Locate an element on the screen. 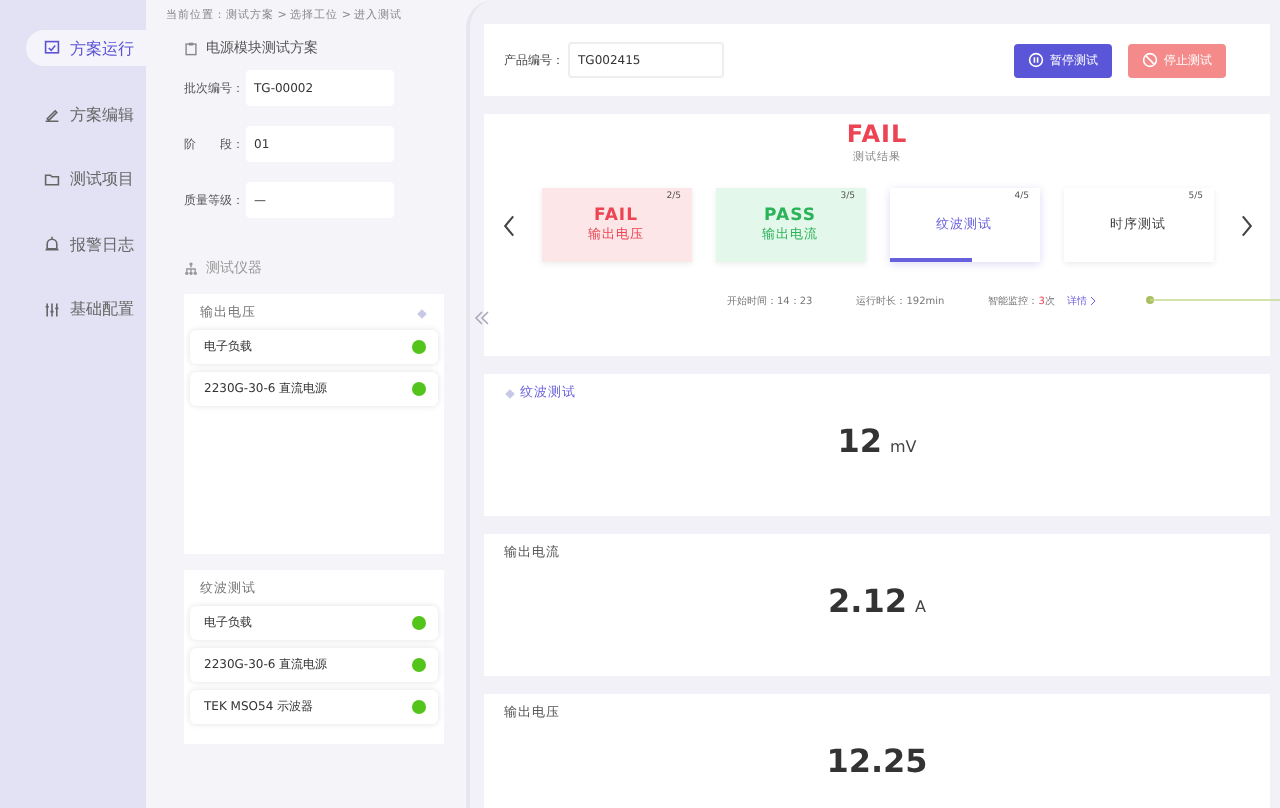 The height and width of the screenshot is (808, 1280). measurement-unit: mV is located at coordinates (903, 447).